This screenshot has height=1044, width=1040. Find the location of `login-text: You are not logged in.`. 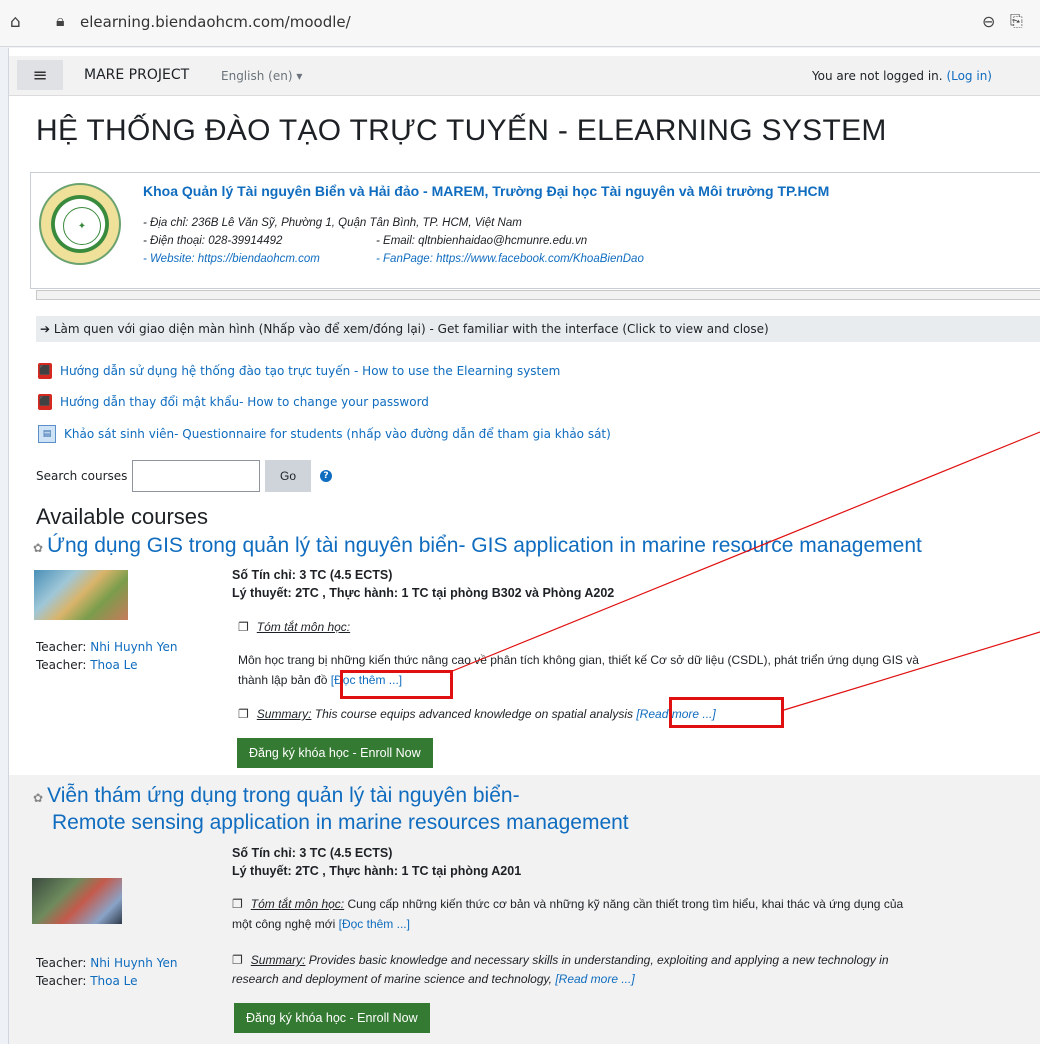

login-text: You are not logged in. is located at coordinates (877, 76).